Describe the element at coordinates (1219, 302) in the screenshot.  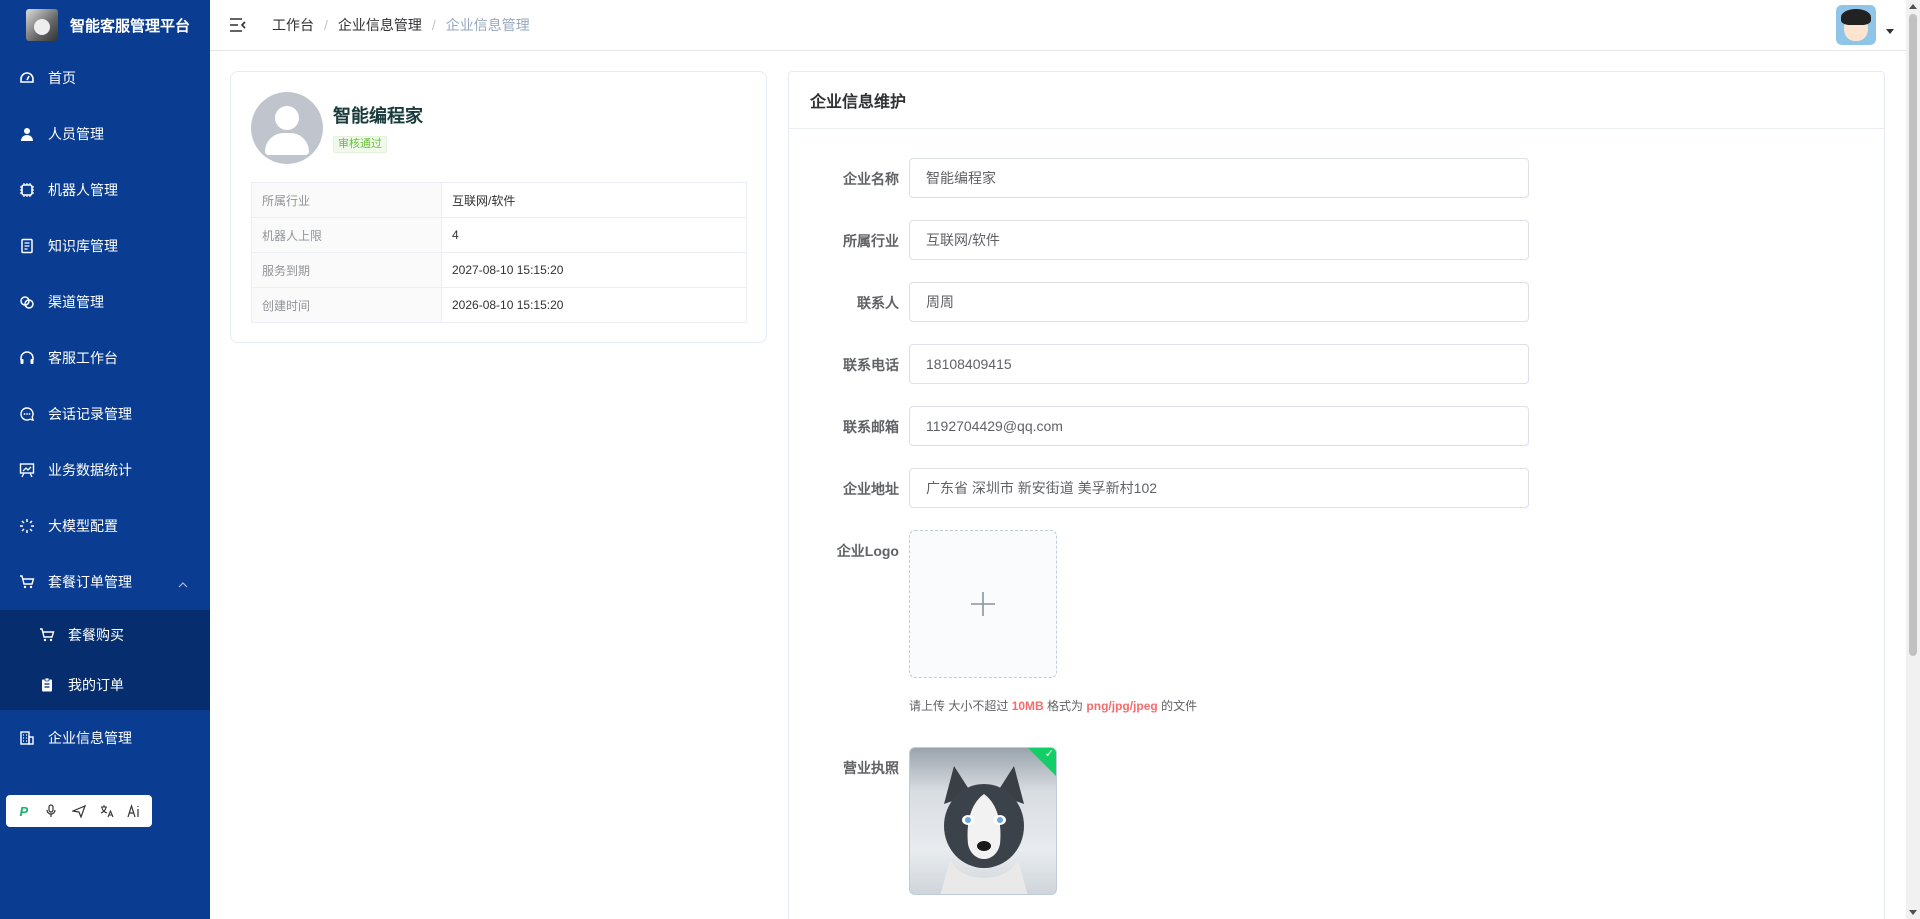
I see `contact-input: 周周` at that location.